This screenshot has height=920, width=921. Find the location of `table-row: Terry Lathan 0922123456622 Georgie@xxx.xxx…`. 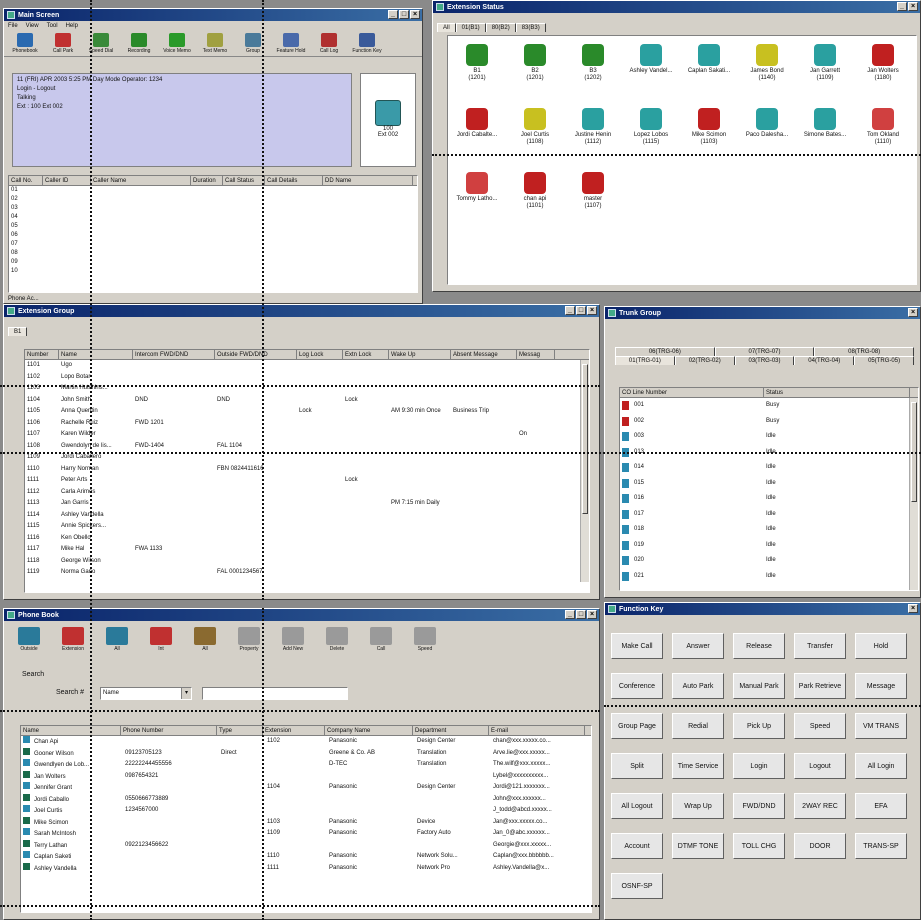

table-row: Terry Lathan 0922123456622 Georgie@xxx.xxx… is located at coordinates (306, 845).